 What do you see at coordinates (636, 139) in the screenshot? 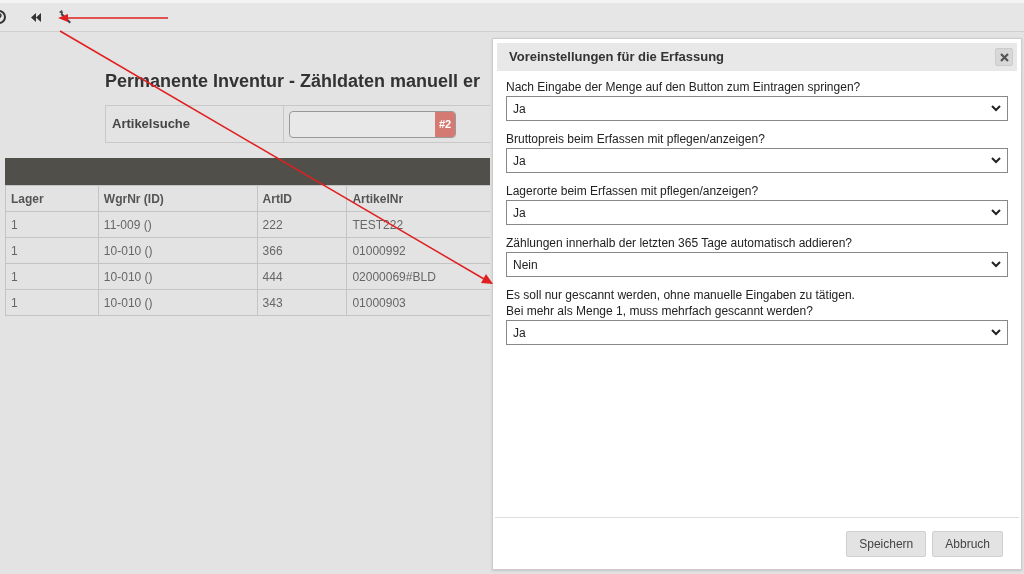
I see `field-label: Bruttopreis beim Erfassen mit pflegen/anzeigen?` at bounding box center [636, 139].